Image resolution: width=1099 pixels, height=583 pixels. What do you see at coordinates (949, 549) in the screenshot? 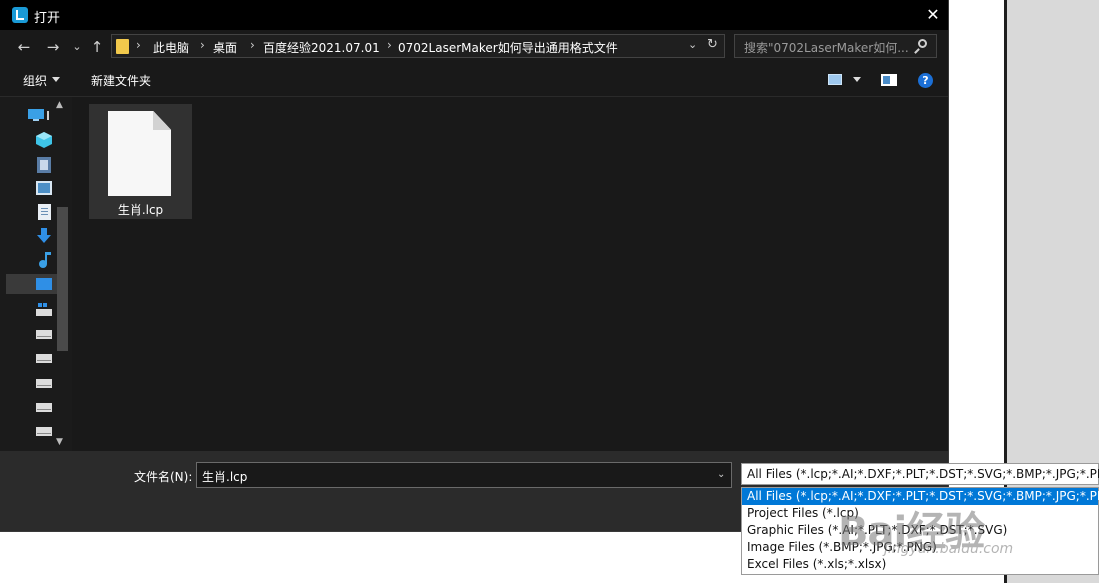
I see `watermark-url: jingyan.baidu.com` at bounding box center [949, 549].